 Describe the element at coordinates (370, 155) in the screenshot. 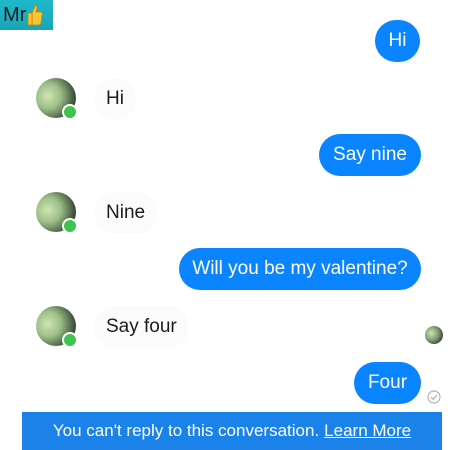

I see `outgoing-message: Say nine` at that location.